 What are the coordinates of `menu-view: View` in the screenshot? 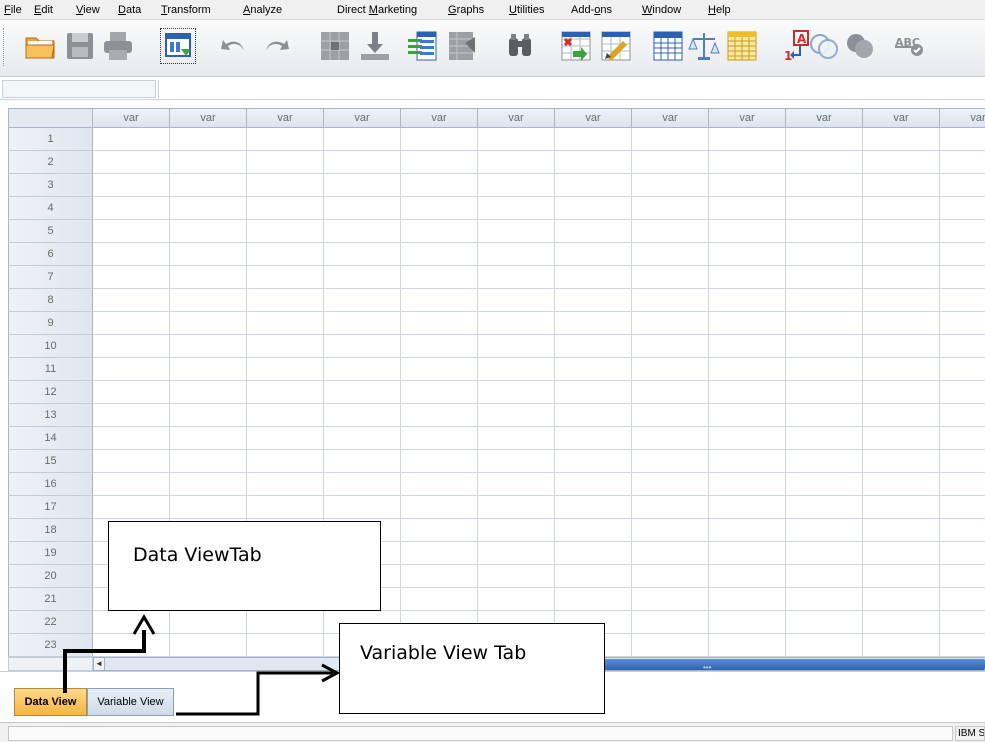 It's located at (88, 10).